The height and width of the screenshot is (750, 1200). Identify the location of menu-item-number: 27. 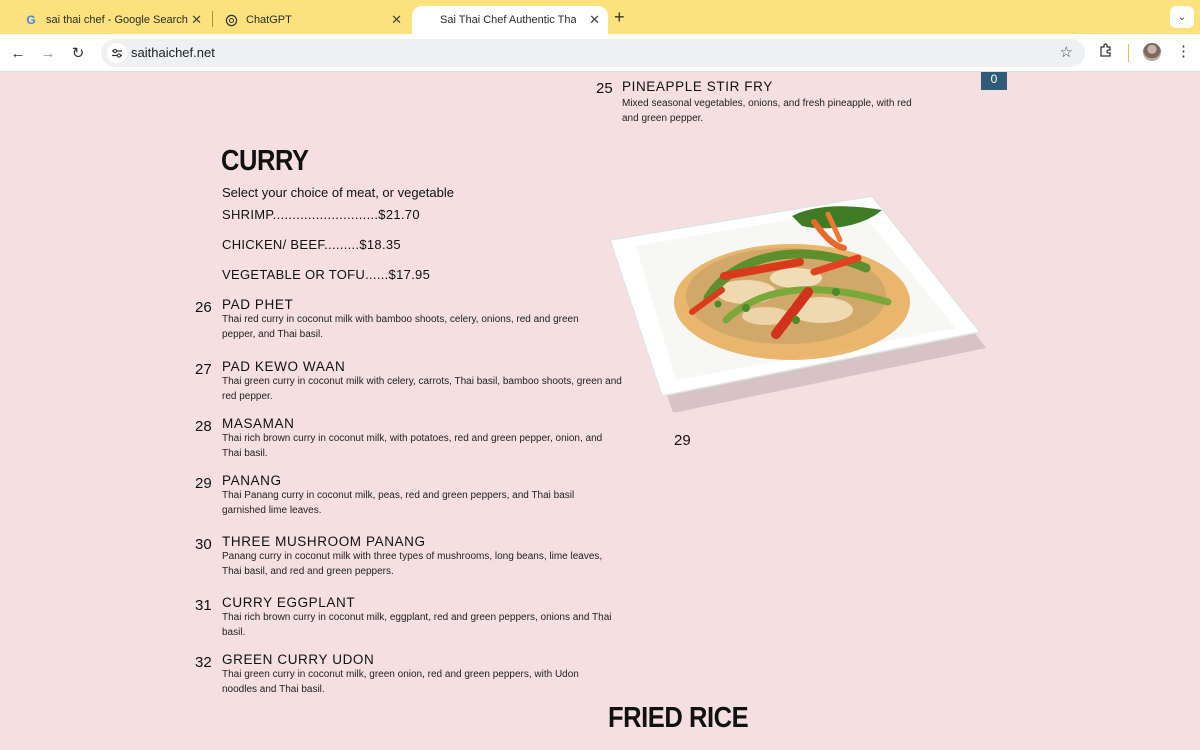
(203, 369).